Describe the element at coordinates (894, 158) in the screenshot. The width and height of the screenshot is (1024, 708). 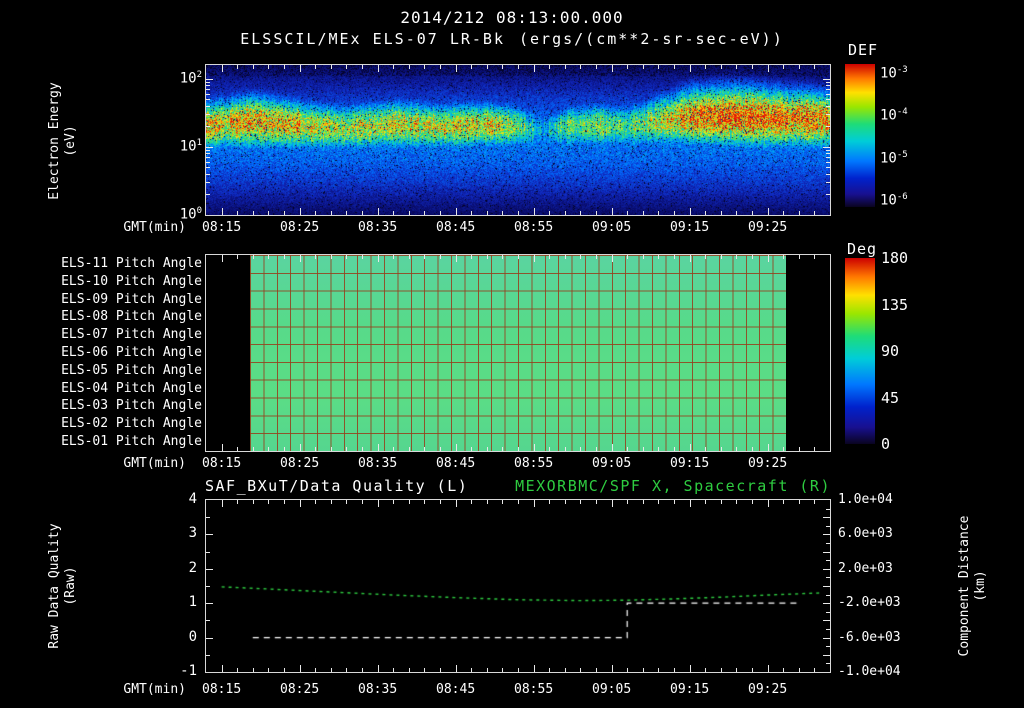
I see `def-scale-label: 10-5` at that location.